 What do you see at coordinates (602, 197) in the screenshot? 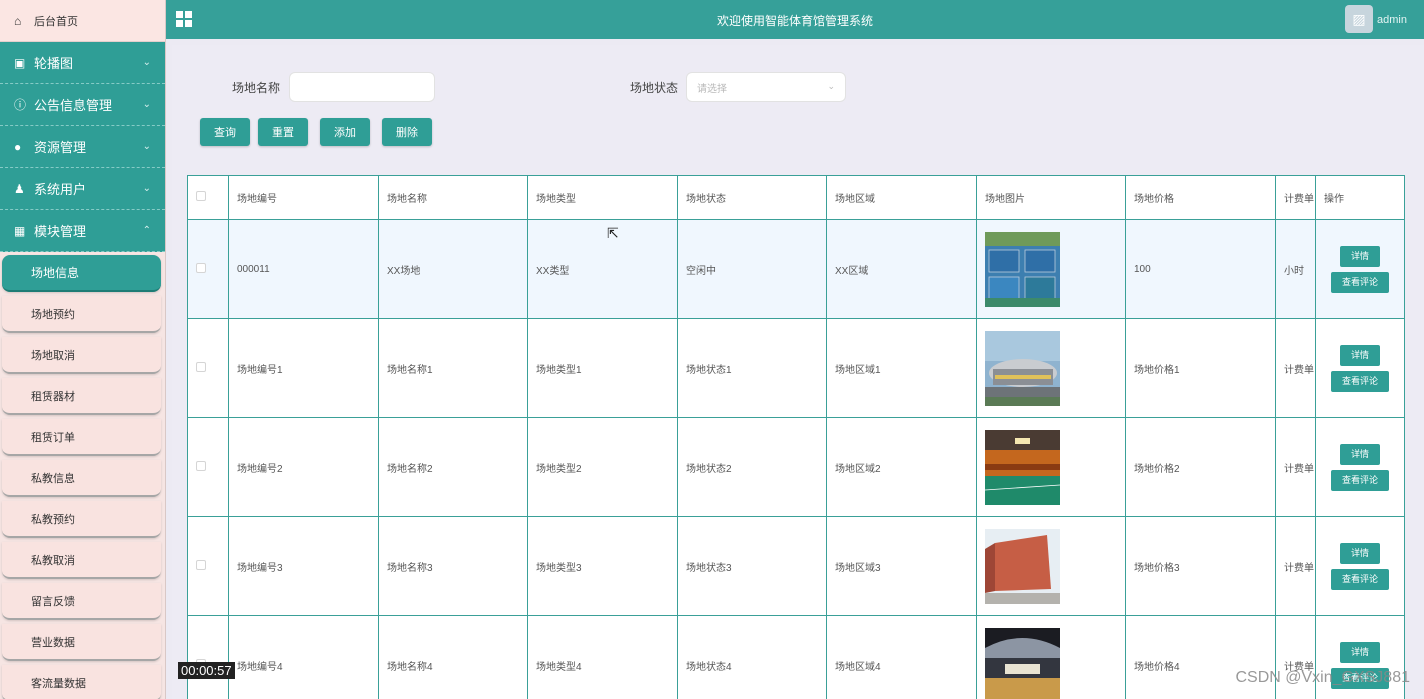
I see `header-type: 场地类型` at bounding box center [602, 197].